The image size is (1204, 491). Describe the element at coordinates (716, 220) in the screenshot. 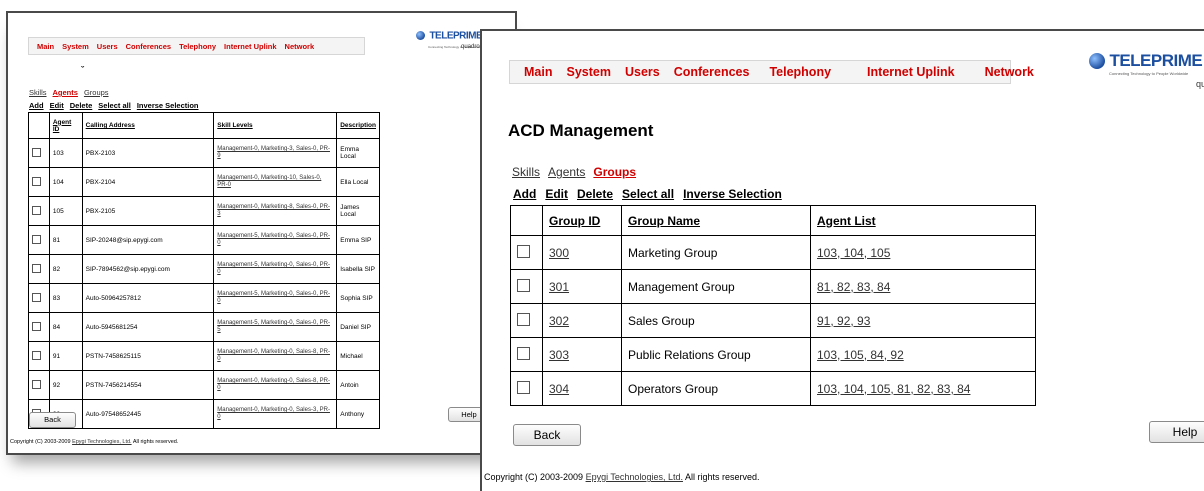

I see `header-group-name: Group Name` at that location.